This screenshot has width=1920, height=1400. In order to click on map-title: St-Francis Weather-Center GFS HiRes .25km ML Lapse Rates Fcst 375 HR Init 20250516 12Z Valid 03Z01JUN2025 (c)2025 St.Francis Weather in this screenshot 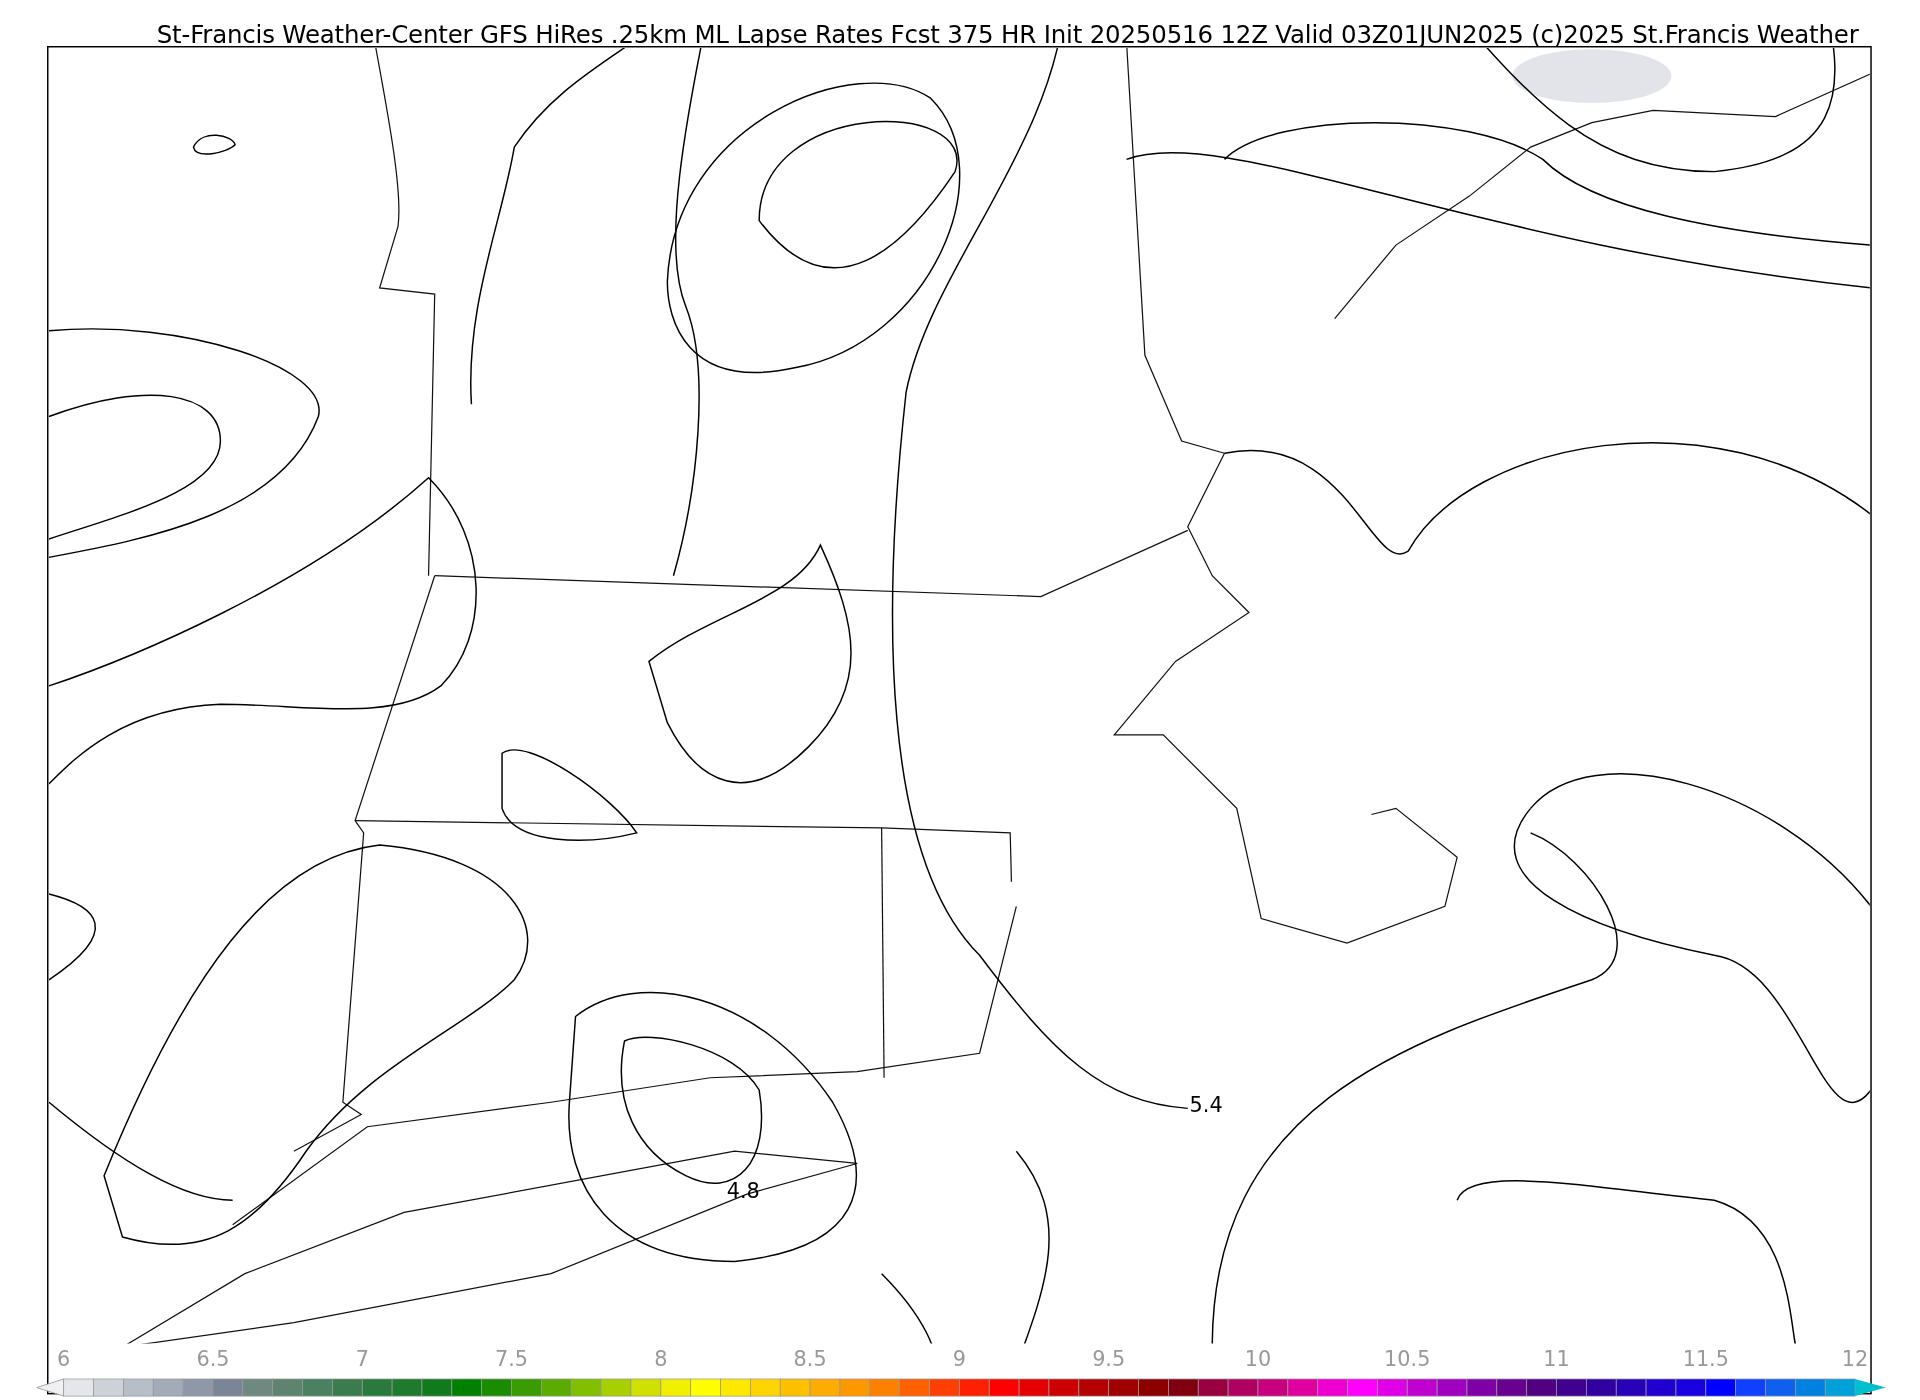, I will do `click(1007, 35)`.